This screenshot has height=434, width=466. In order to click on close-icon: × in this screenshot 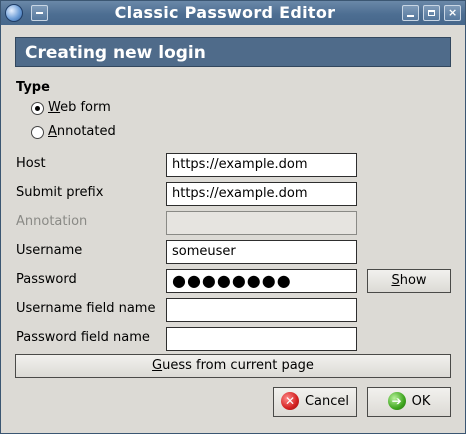, I will do `click(453, 12)`.